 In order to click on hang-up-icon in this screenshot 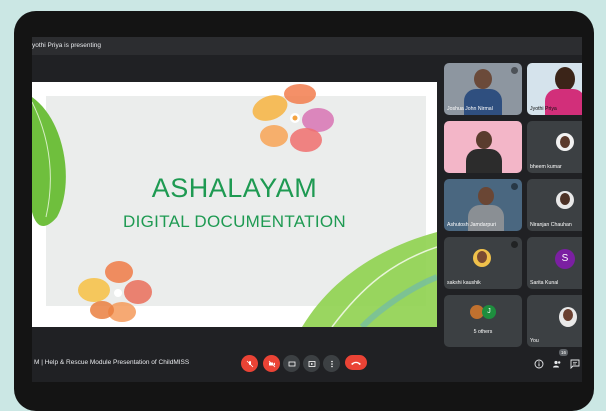, I will do `click(356, 363)`.